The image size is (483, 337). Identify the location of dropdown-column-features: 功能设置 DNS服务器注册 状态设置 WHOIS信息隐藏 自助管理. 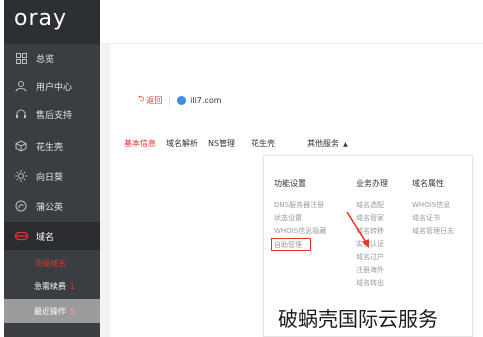
(298, 214).